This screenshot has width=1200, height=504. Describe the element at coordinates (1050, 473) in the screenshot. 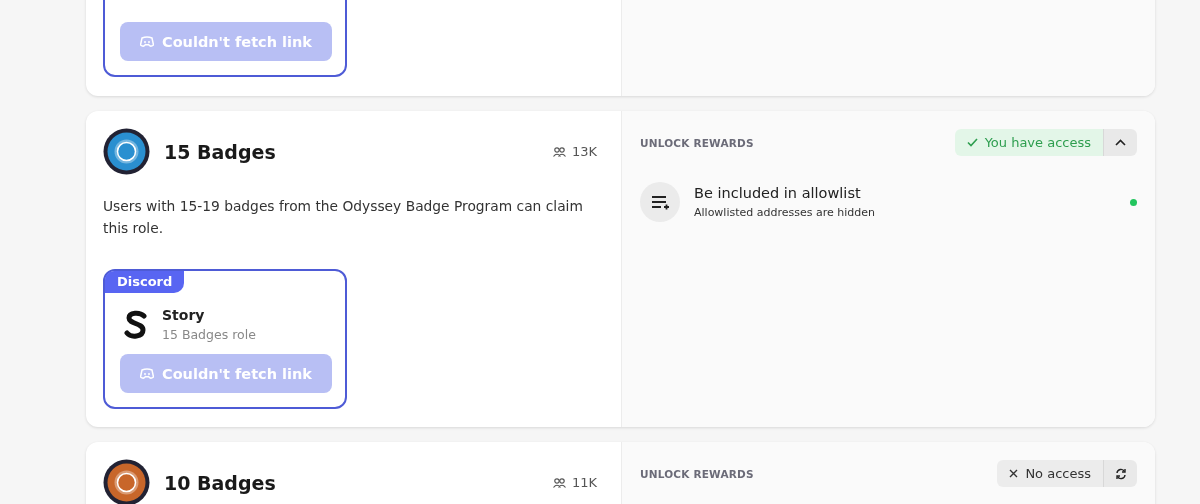

I see `access-status: No access` at that location.